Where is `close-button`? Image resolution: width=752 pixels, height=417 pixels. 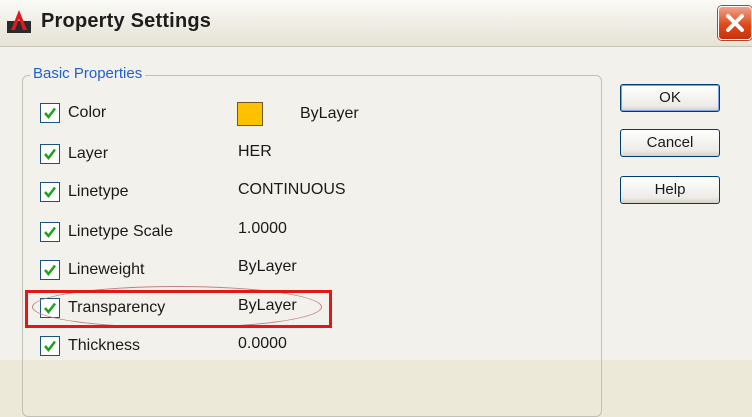 close-button is located at coordinates (735, 23).